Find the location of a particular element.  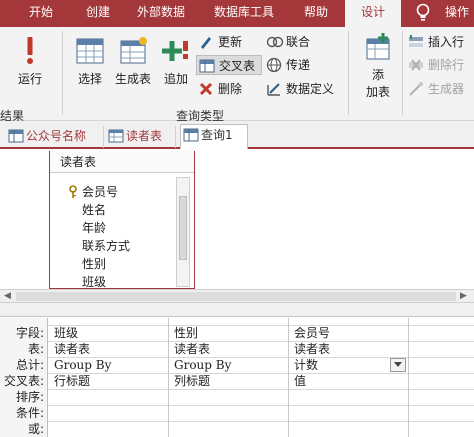

select-query-label: 选择 is located at coordinates (89, 79).